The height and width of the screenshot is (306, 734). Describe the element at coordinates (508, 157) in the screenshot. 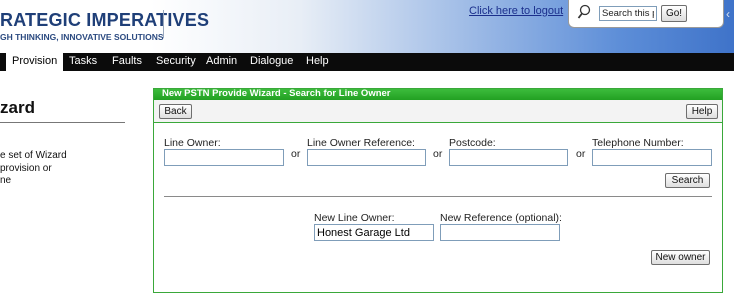

I see `postcode-input` at that location.